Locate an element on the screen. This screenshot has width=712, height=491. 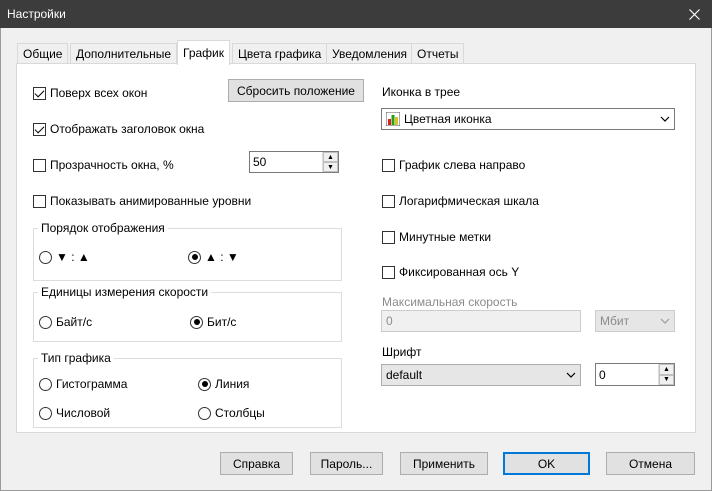
show-title-checkbox: Отображать заголовок окна is located at coordinates (118, 129).